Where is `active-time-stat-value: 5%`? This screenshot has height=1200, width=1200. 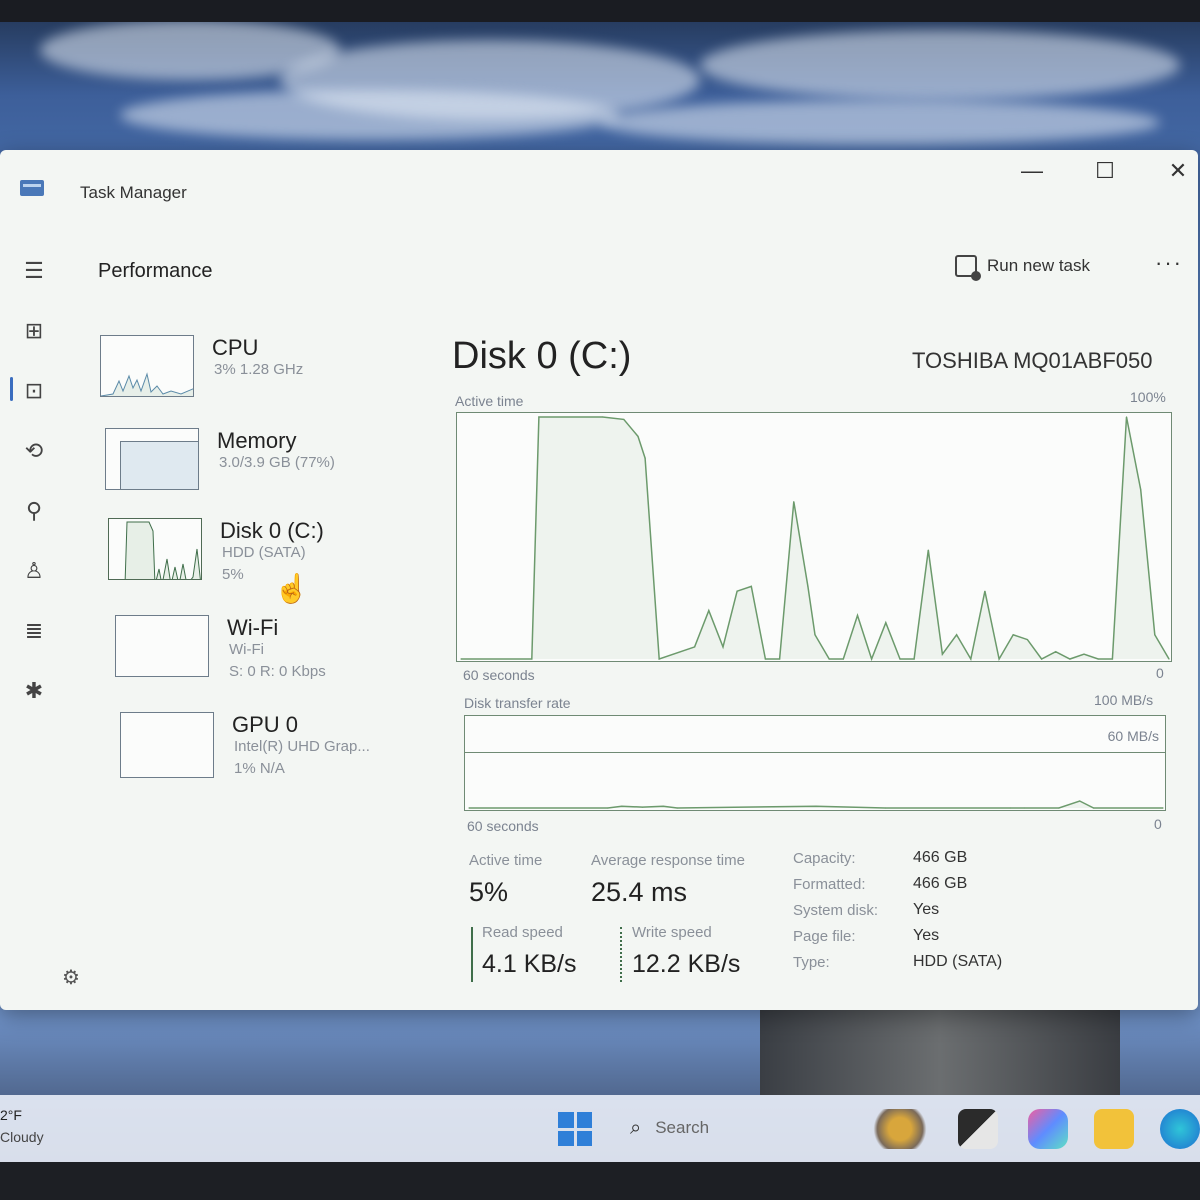 active-time-stat-value: 5% is located at coordinates (489, 892).